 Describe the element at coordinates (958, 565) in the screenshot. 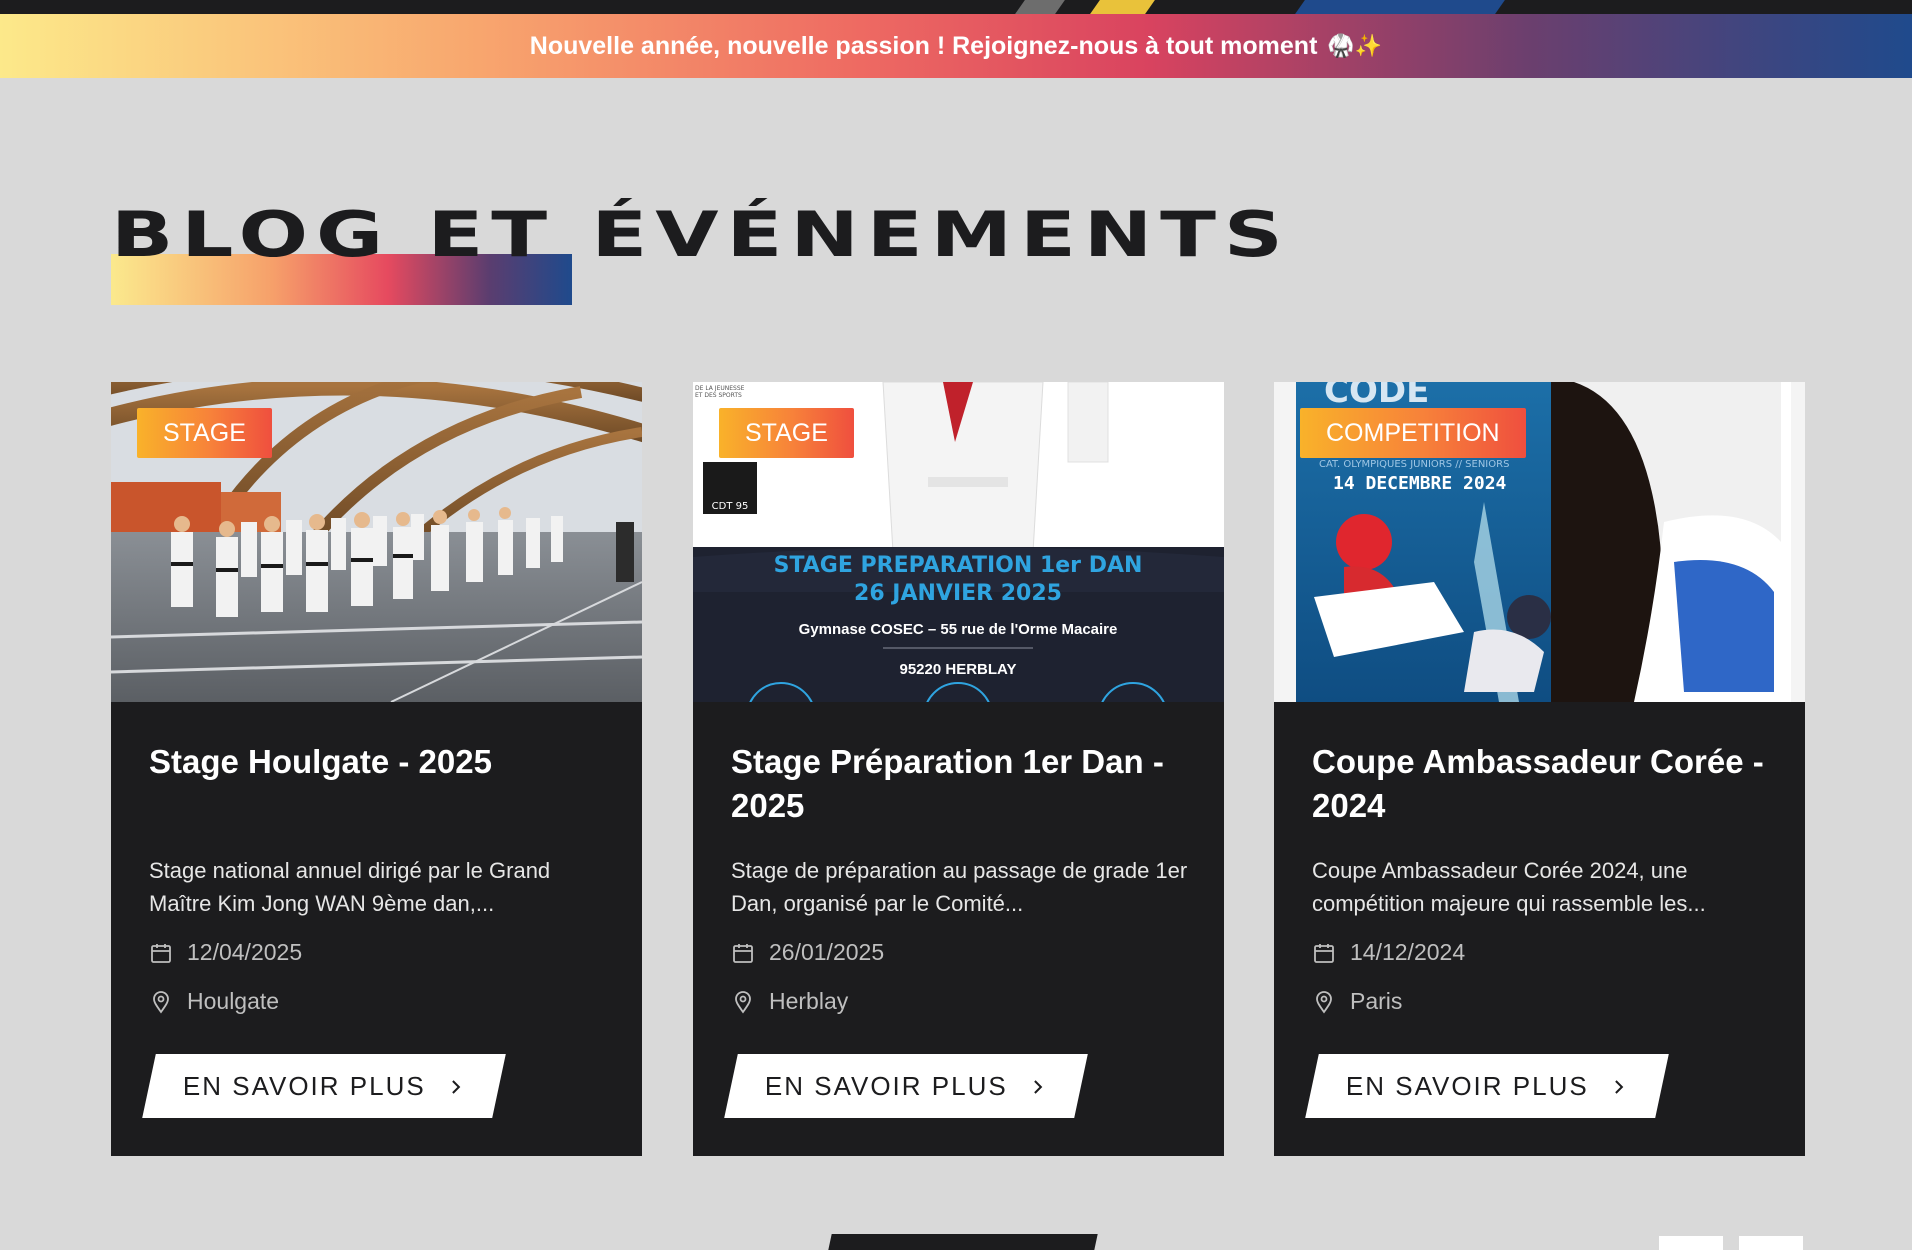

I see `poster-headline: STAGE PREPARATION 1er DAN` at that location.